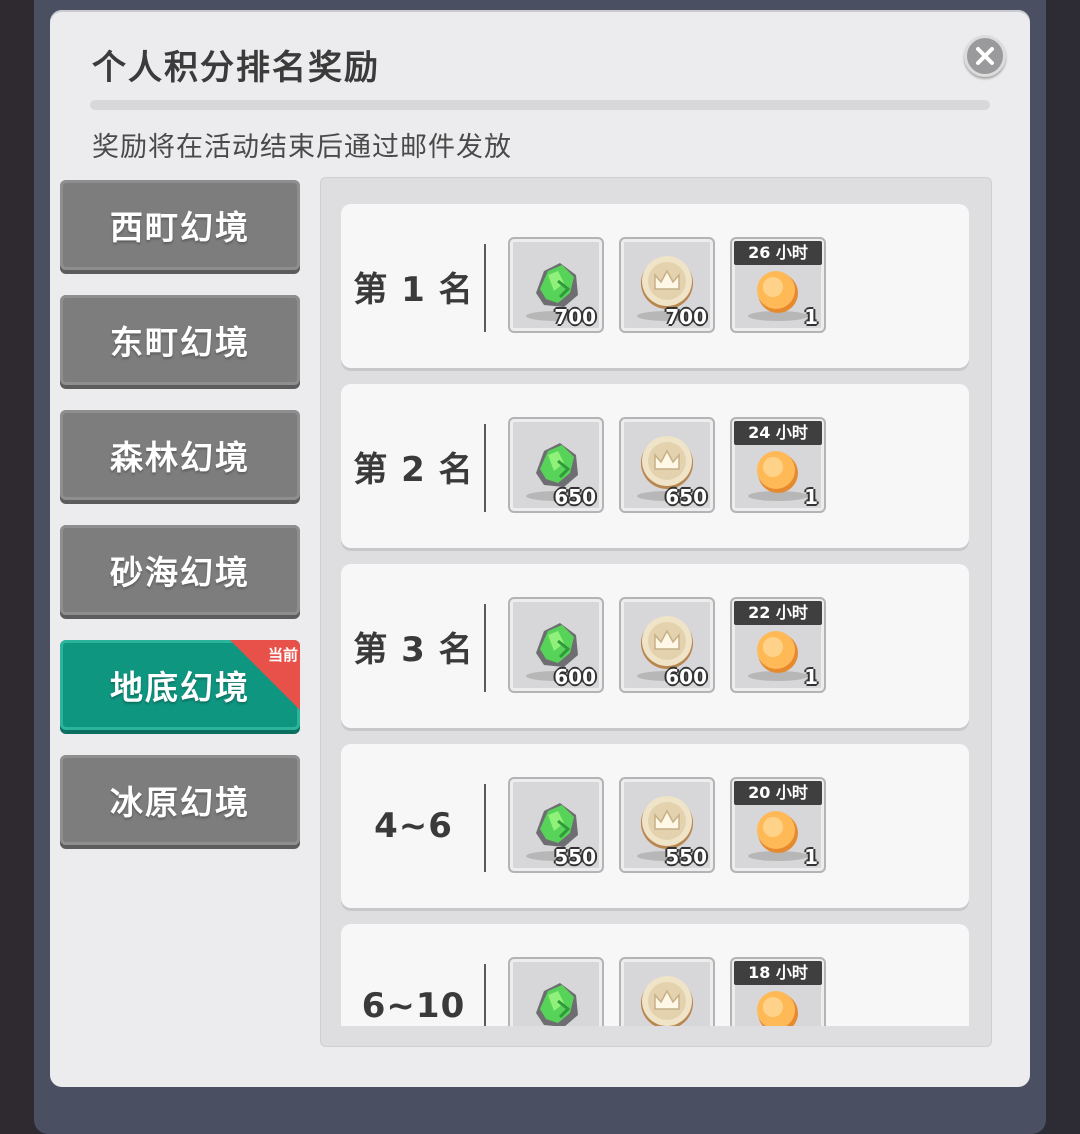 The width and height of the screenshot is (1080, 1134). I want to click on current-badge: 当前, so click(265, 675).